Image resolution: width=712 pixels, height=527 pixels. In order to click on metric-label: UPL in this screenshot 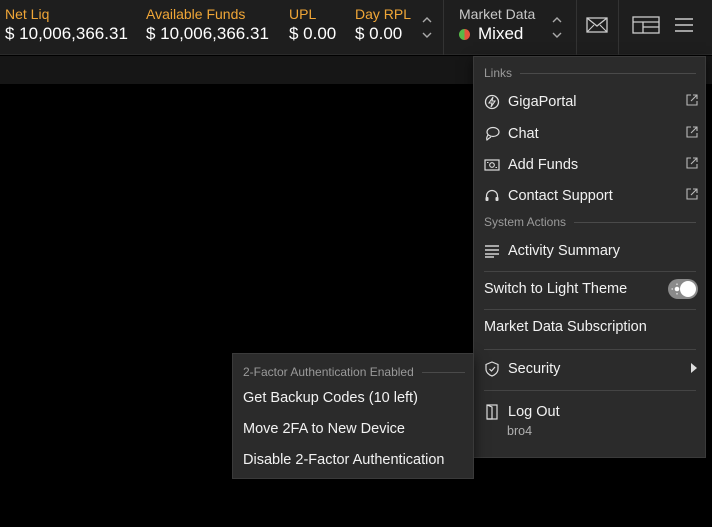, I will do `click(303, 14)`.